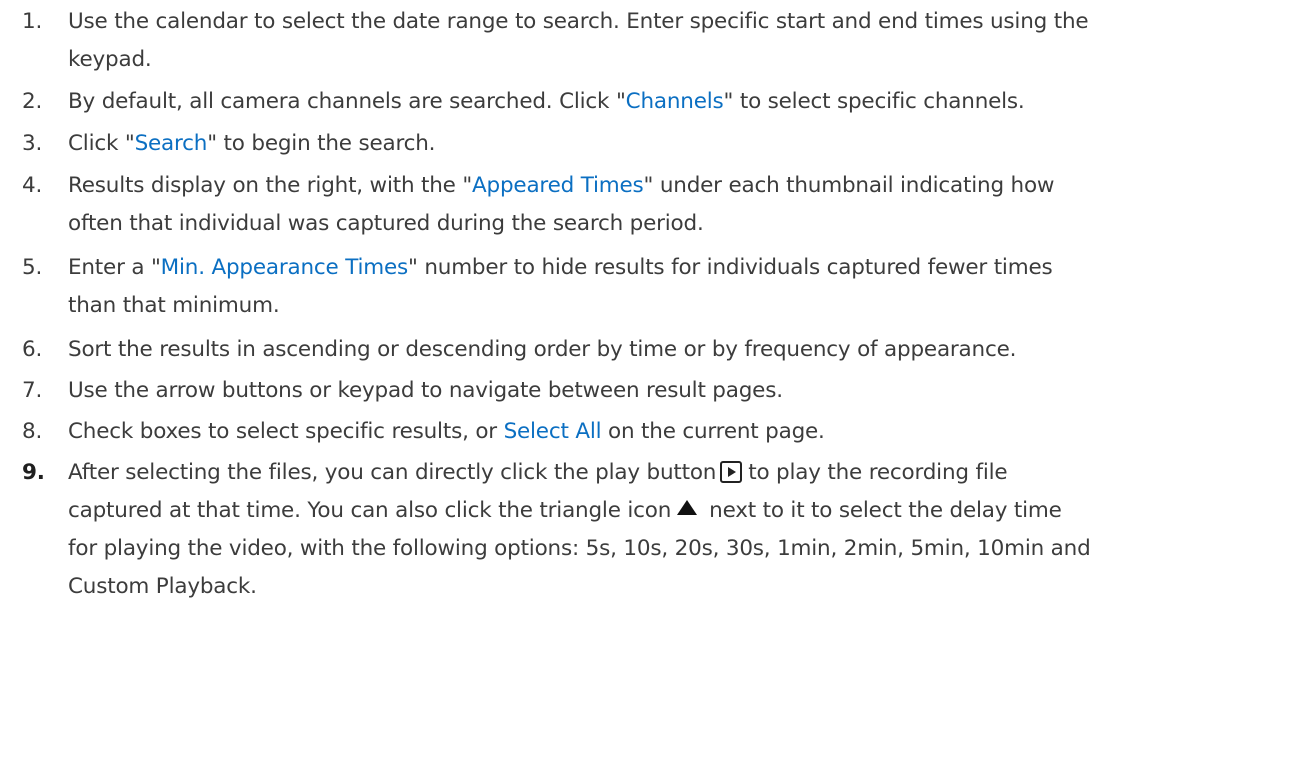 This screenshot has height=776, width=1316. I want to click on step-number: 6., so click(32, 349).